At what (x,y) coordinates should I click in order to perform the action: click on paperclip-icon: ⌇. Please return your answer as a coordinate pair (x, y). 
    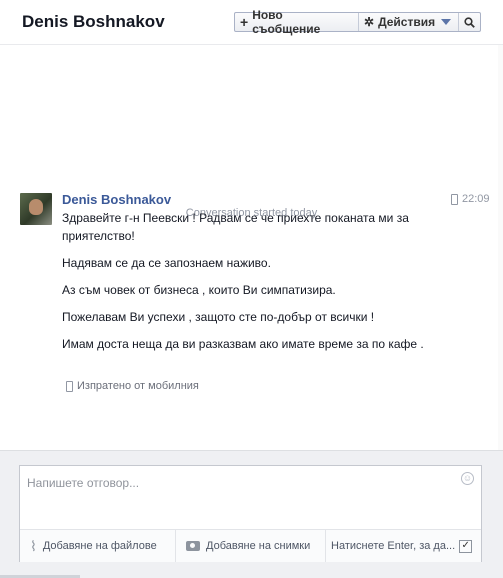
    Looking at the image, I should click on (33, 545).